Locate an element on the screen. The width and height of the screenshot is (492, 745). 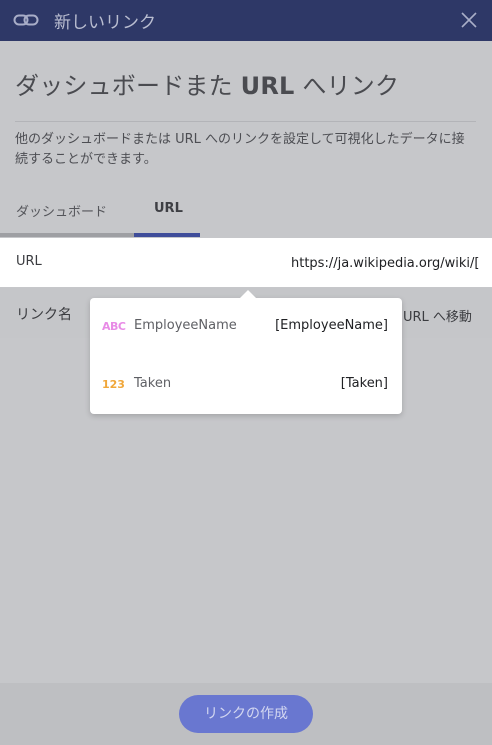
number-type-icon: 123 is located at coordinates (113, 384).